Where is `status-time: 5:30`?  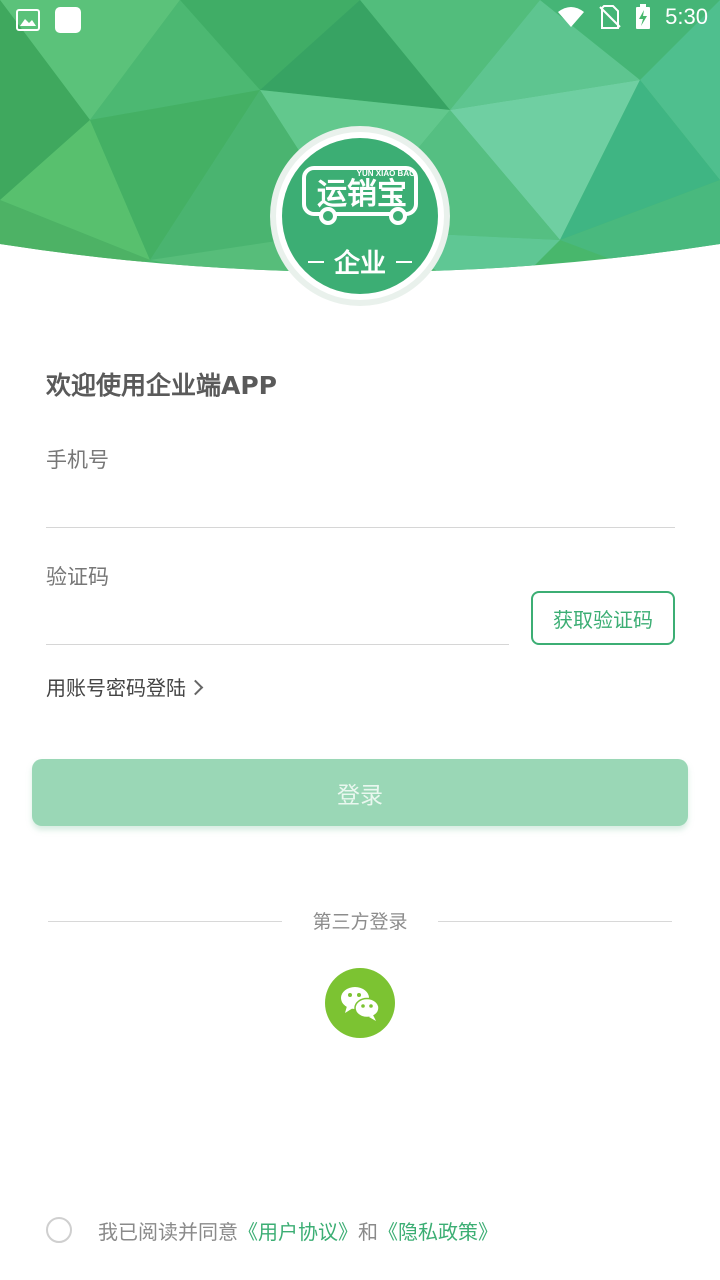
status-time: 5:30 is located at coordinates (686, 16).